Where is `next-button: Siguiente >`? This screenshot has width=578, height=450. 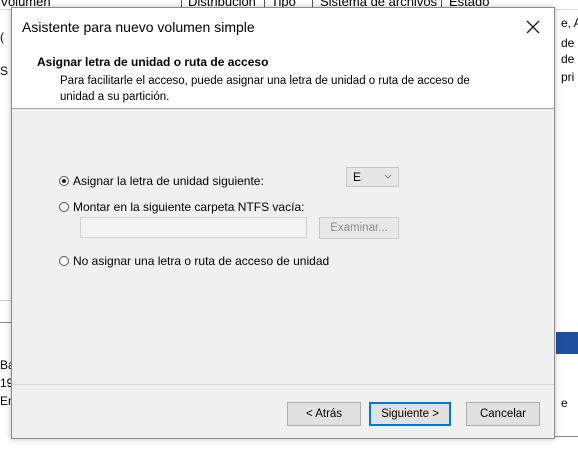 next-button: Siguiente > is located at coordinates (410, 414).